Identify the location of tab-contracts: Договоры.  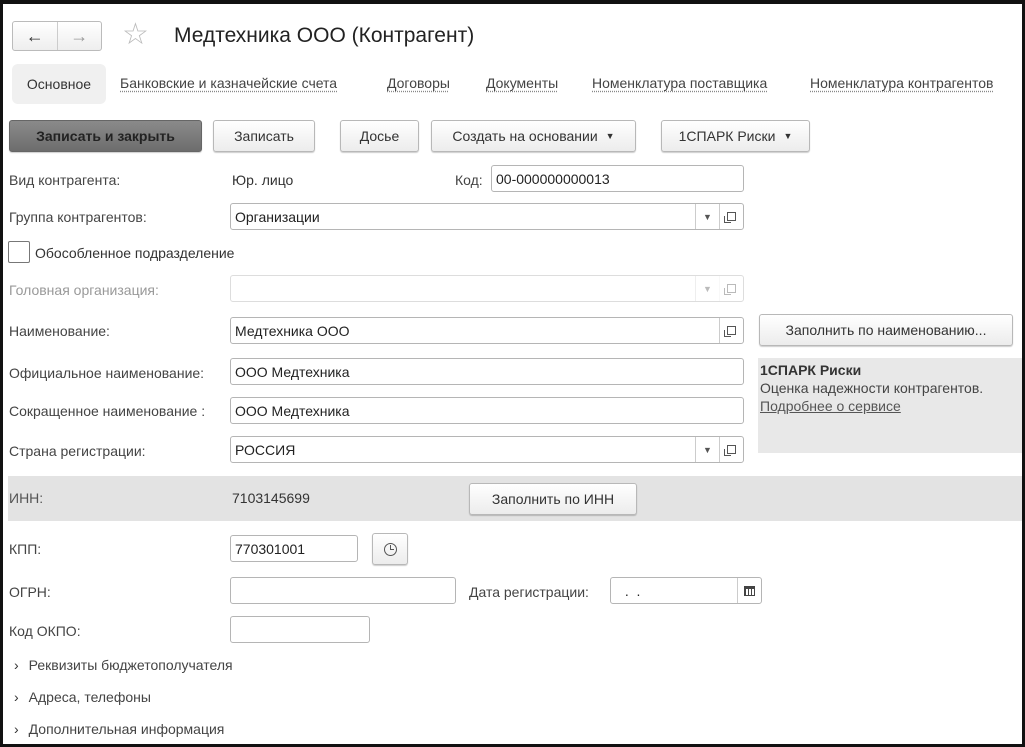
(418, 83).